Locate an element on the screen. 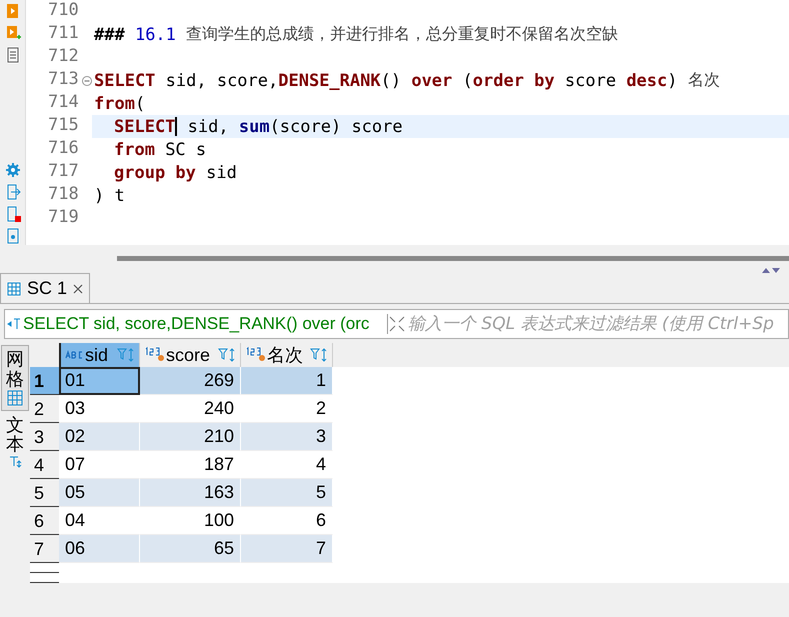  row-number: 4 is located at coordinates (44, 465).